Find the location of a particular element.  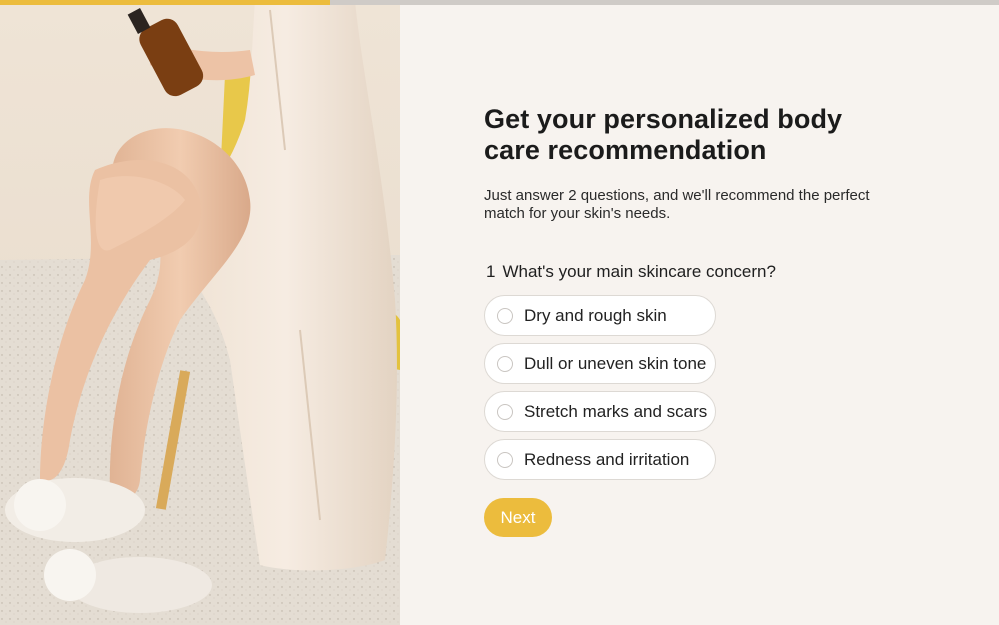

option-dull-uneven-tone: Dull or uneven skin tone is located at coordinates (600, 363).